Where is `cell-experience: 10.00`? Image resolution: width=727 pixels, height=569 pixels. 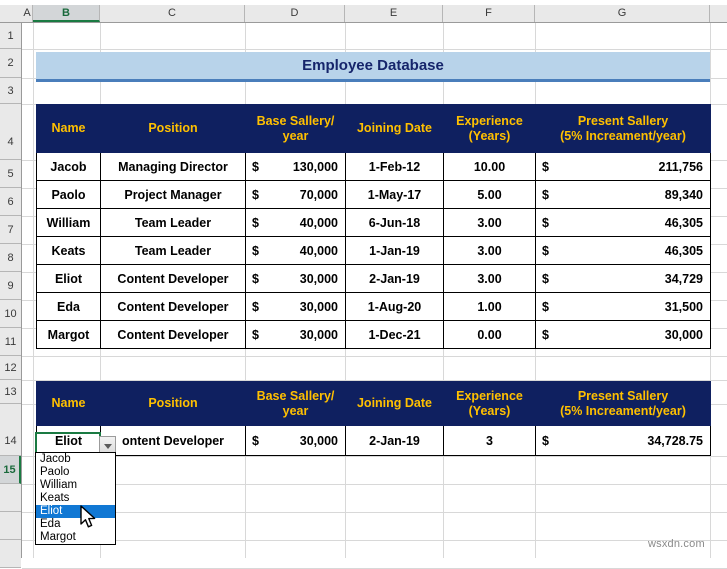 cell-experience: 10.00 is located at coordinates (489, 166).